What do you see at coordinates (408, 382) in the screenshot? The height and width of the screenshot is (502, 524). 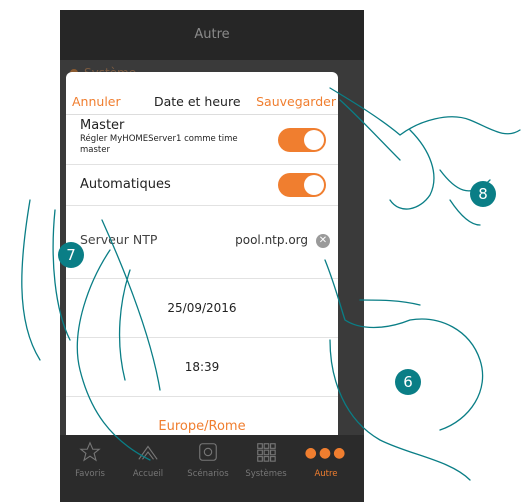 I see `callout-6: 6` at bounding box center [408, 382].